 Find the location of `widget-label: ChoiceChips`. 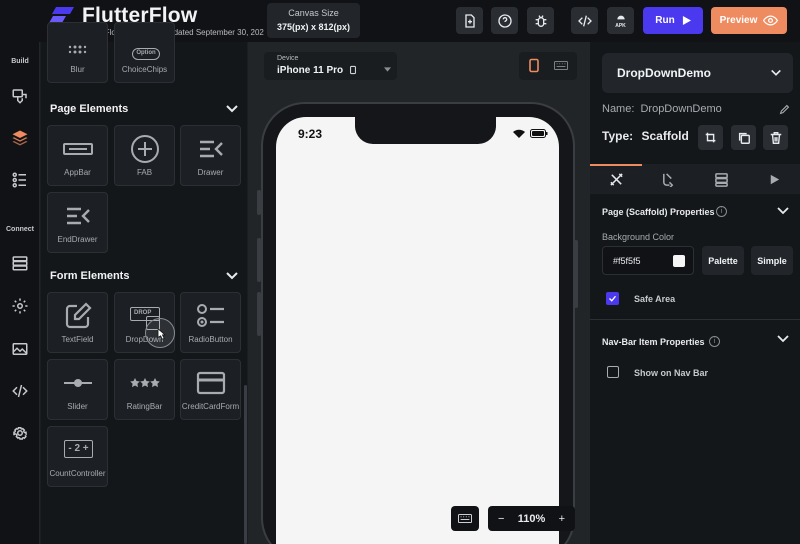

widget-label: ChoiceChips is located at coordinates (144, 69).